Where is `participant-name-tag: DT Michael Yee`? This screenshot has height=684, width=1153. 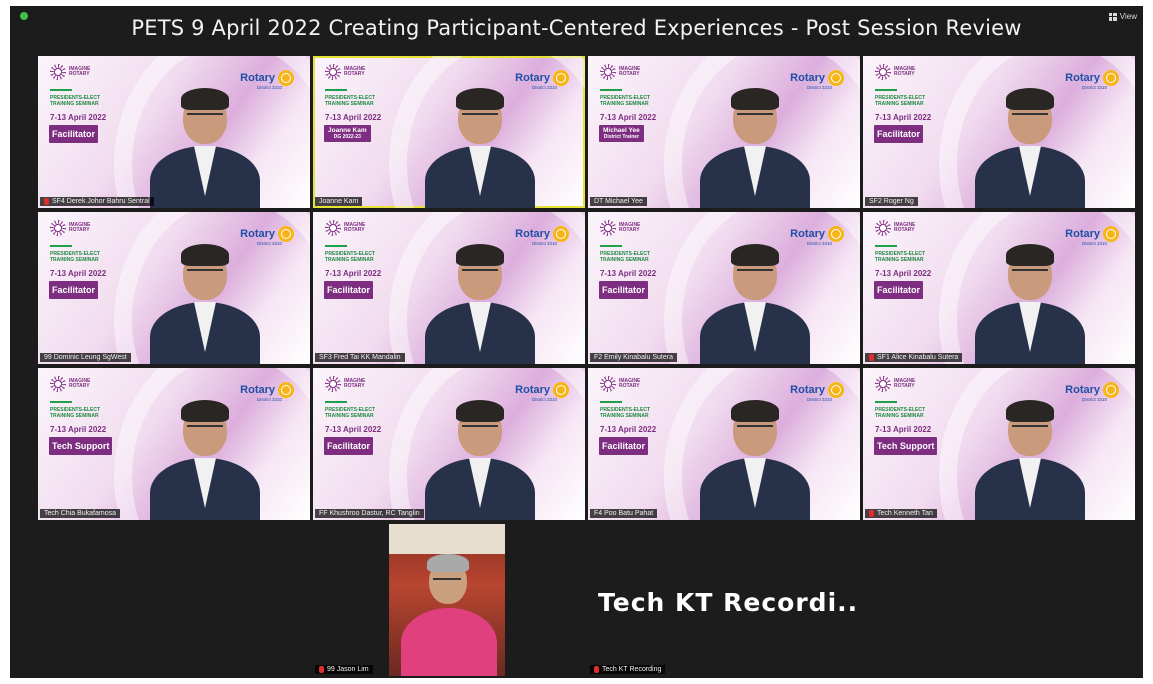 participant-name-tag: DT Michael Yee is located at coordinates (618, 201).